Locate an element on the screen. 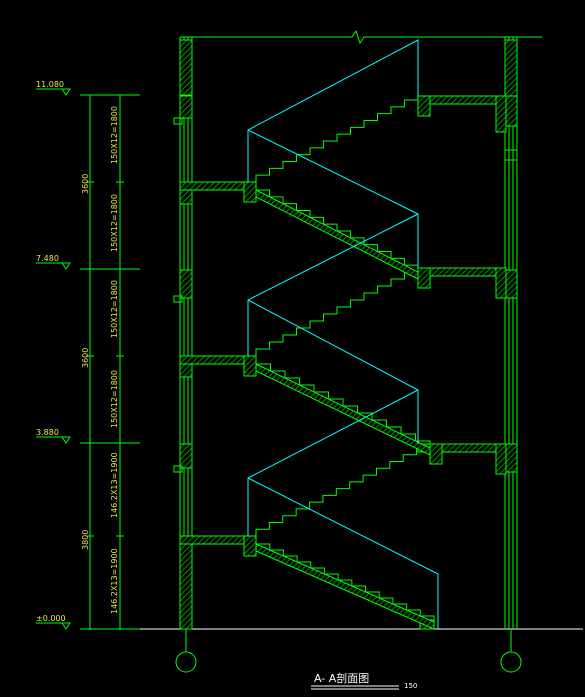  flight-dim-6: 146.2X13=1900 is located at coordinates (114, 581).